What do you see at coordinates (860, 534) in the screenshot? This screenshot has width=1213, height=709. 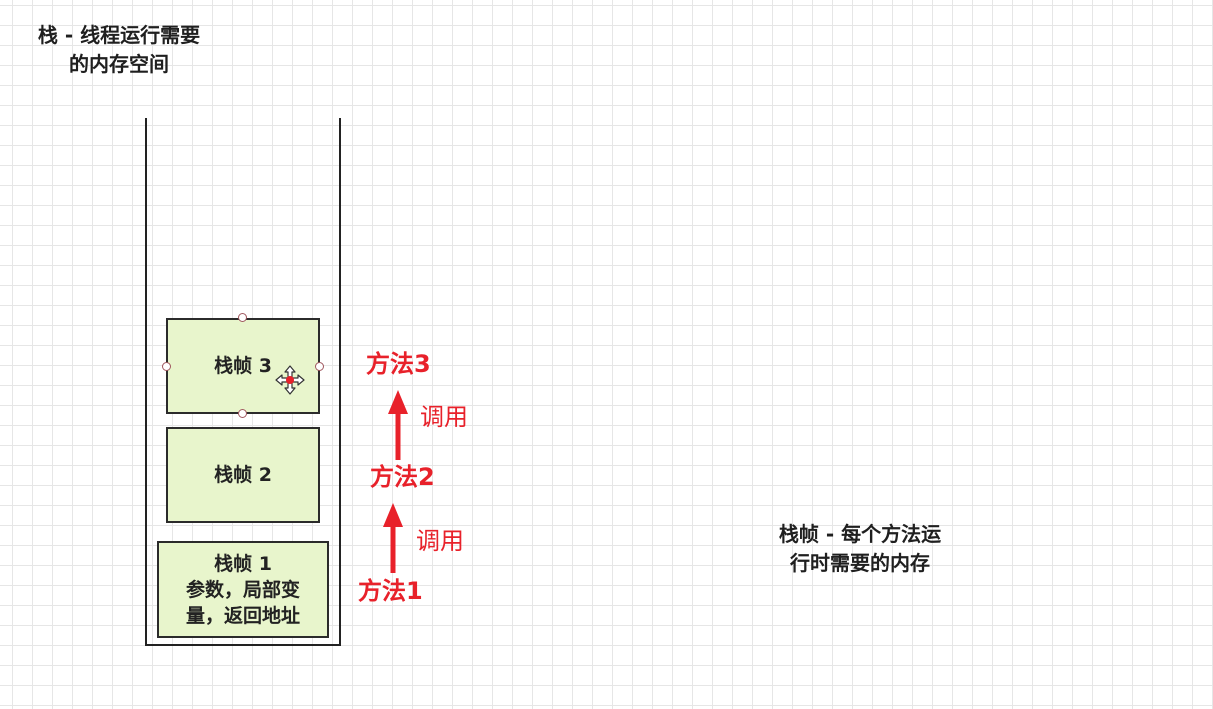 I see `stack-frame-description-line-1: 栈帧 - 每个方法运` at bounding box center [860, 534].